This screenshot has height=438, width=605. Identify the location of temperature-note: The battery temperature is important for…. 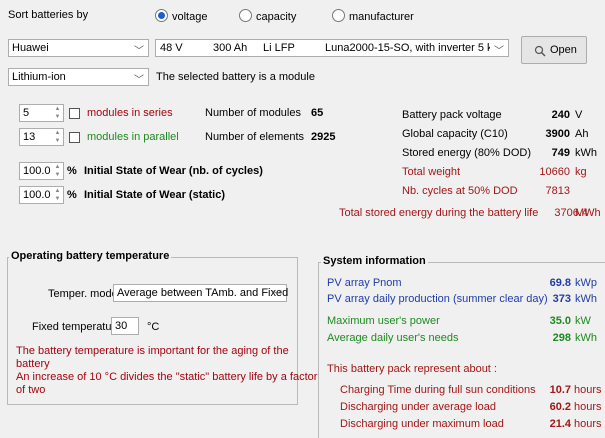
(166, 371).